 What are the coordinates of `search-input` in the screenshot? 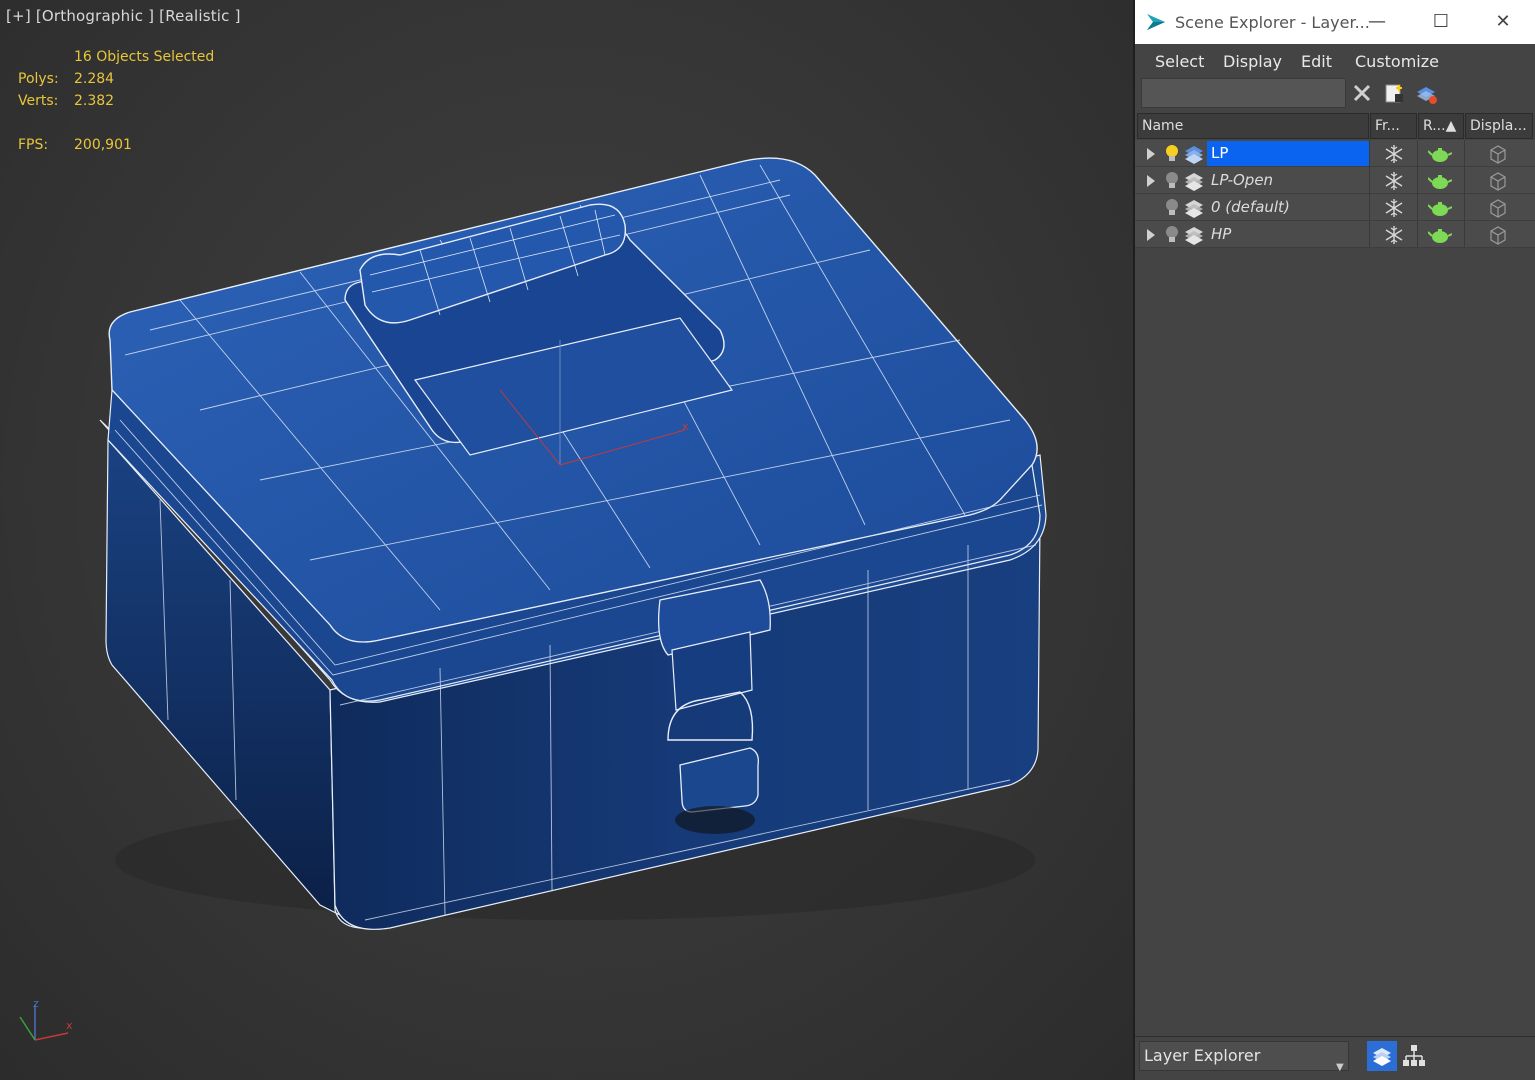 It's located at (1243, 93).